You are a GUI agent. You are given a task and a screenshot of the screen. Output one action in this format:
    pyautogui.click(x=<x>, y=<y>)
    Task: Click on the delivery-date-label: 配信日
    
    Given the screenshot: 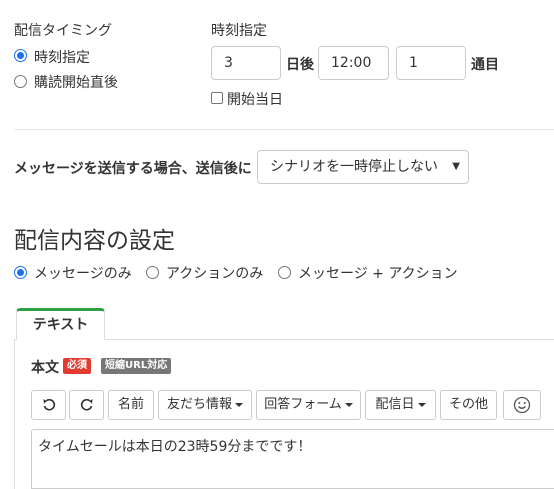 What is the action you would take?
    pyautogui.click(x=395, y=404)
    